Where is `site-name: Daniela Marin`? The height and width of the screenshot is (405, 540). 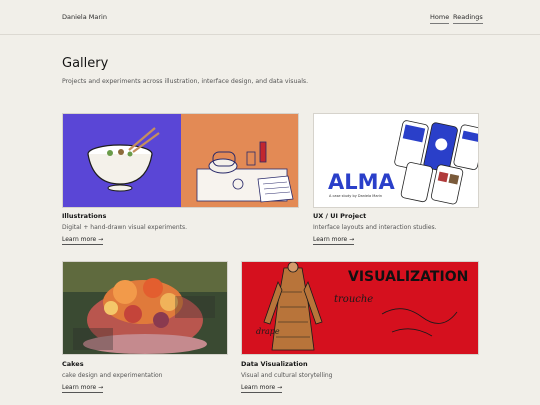 site-name: Daniela Marin is located at coordinates (84, 17).